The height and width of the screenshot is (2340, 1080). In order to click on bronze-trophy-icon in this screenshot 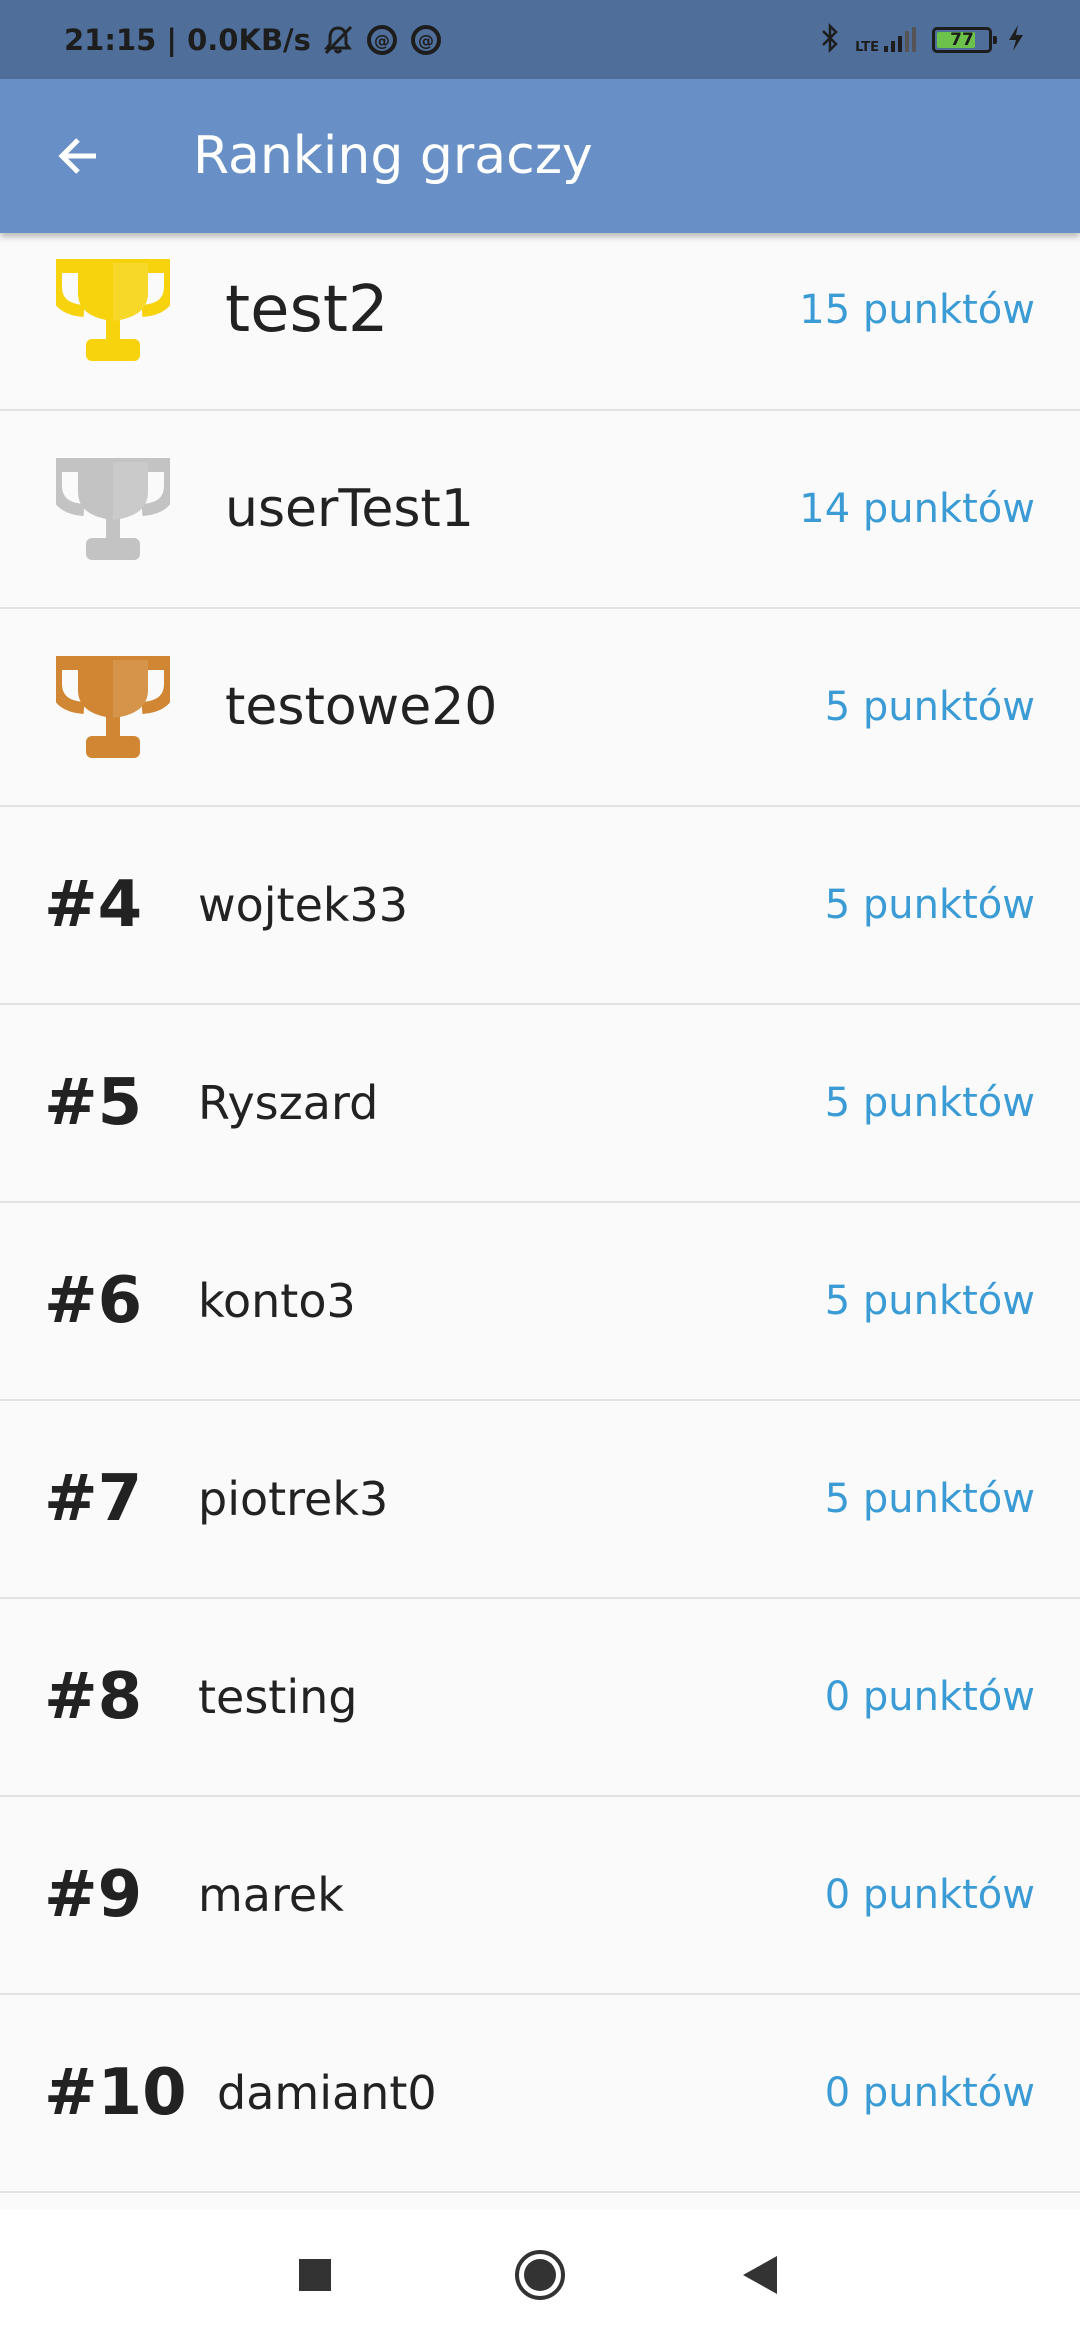, I will do `click(113, 706)`.